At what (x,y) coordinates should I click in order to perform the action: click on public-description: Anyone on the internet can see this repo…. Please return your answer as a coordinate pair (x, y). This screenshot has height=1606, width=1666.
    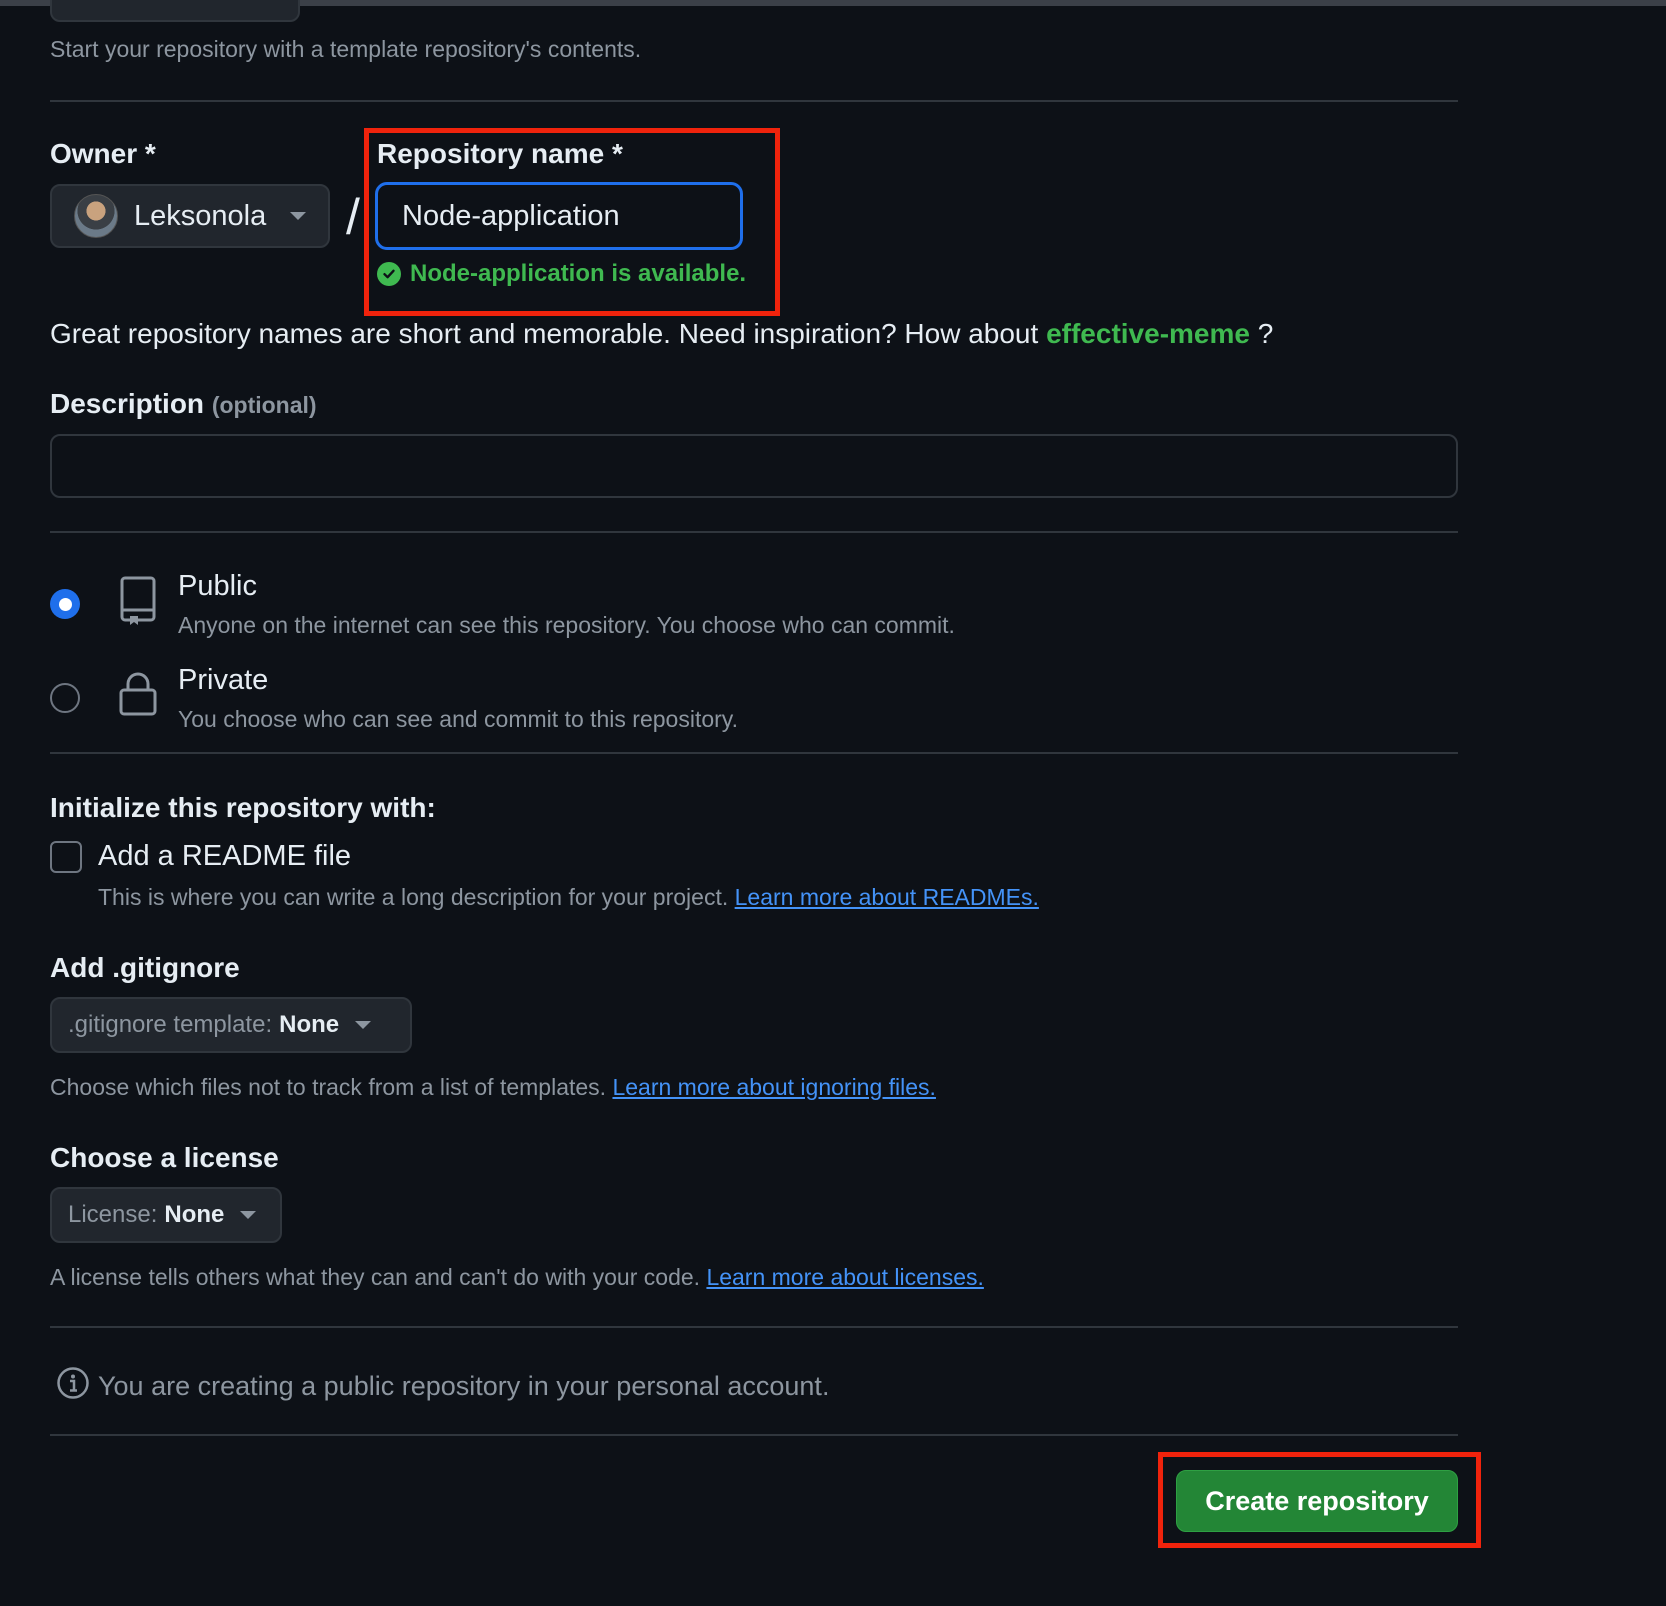
    Looking at the image, I should click on (566, 625).